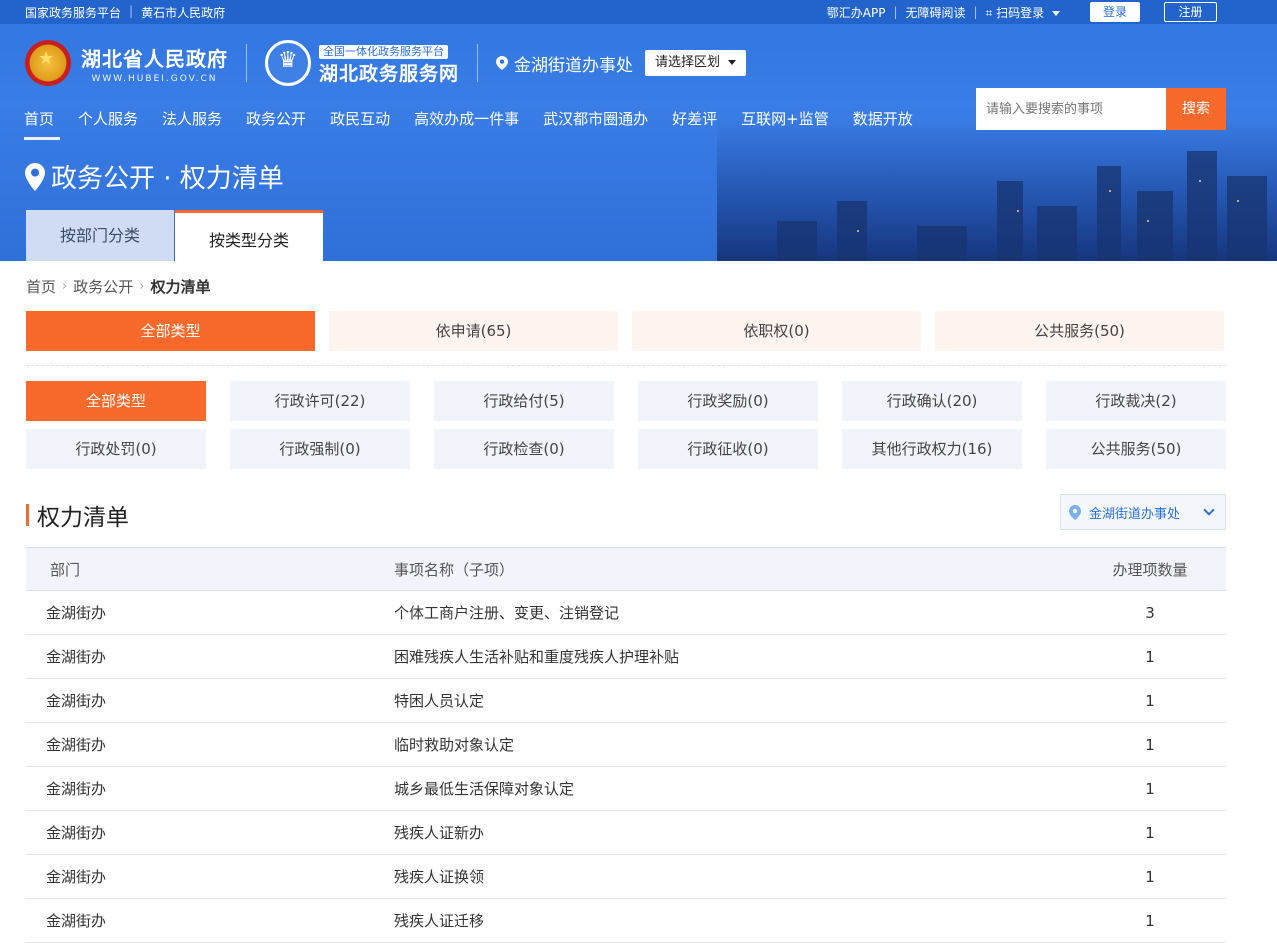 The image size is (1277, 943). Describe the element at coordinates (734, 921) in the screenshot. I see `cell-item-name: 残疾人证迁移` at that location.